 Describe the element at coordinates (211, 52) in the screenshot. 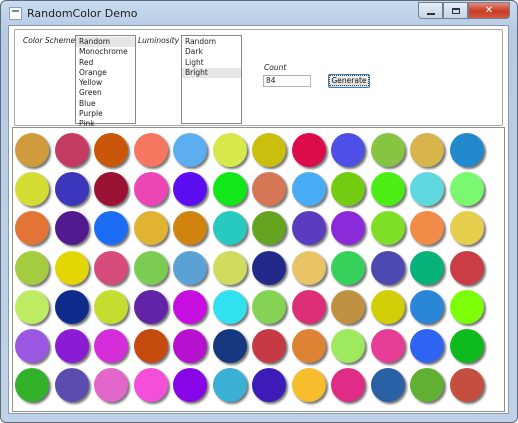

I see `luminosity-option: Dark` at that location.